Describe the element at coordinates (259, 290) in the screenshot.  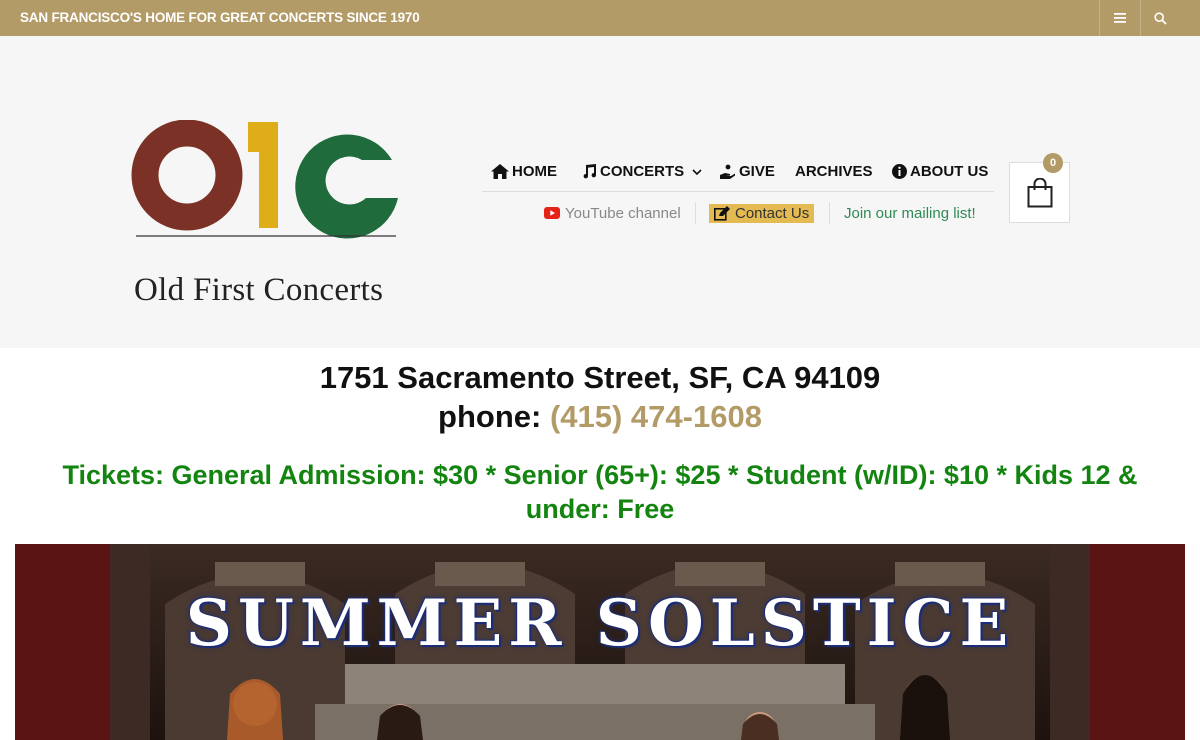
I see `logo-text: Old First Concerts` at that location.